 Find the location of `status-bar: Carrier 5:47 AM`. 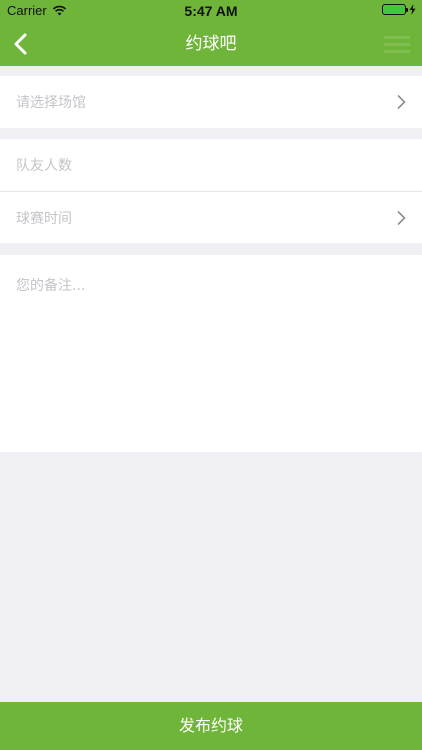

status-bar: Carrier 5:47 AM is located at coordinates (211, 11).